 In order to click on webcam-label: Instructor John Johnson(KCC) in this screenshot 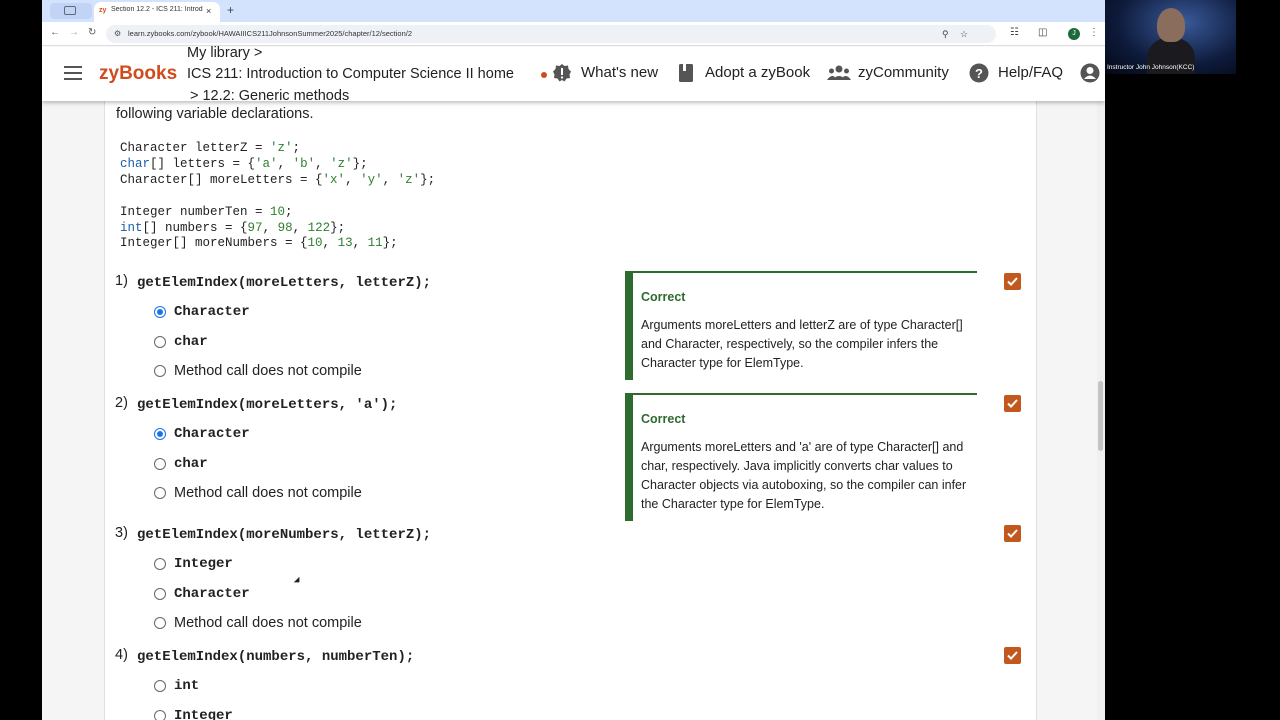, I will do `click(1151, 67)`.